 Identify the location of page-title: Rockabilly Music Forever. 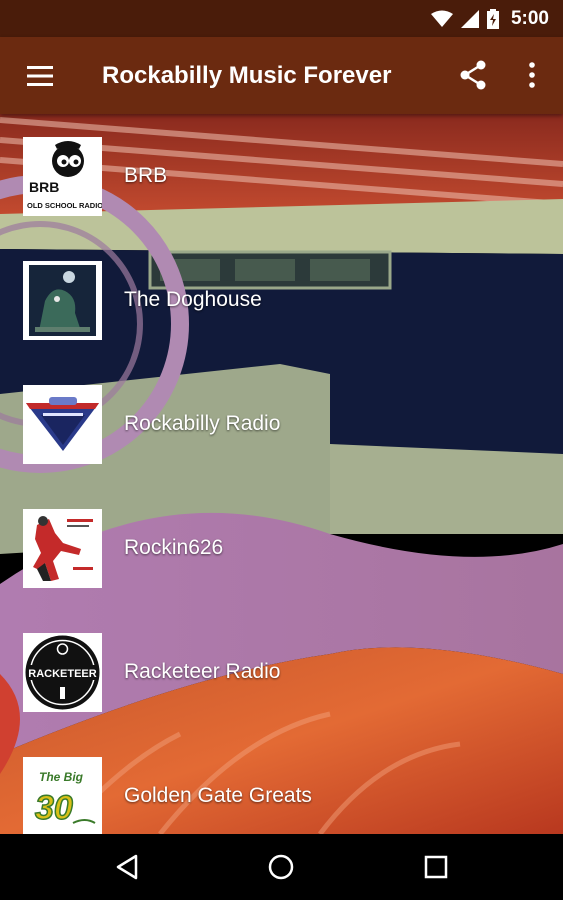
(247, 75).